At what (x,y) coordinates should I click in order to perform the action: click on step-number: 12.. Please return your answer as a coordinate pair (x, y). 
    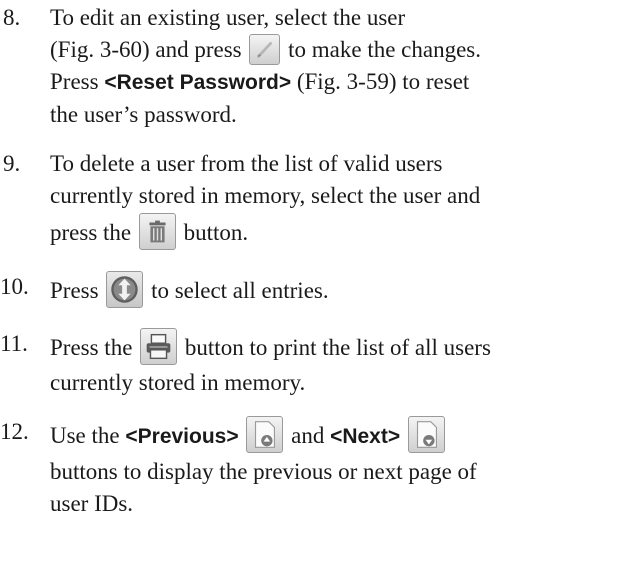
    Looking at the image, I should click on (14, 431).